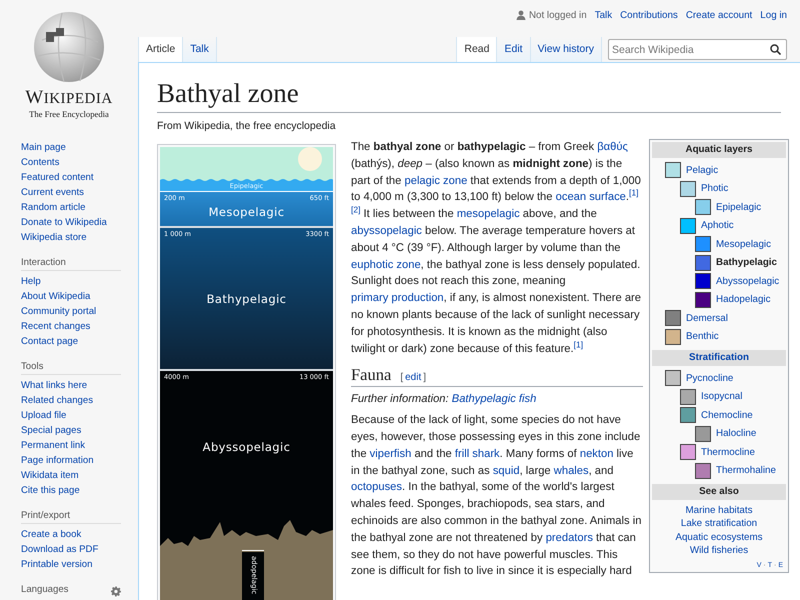 Image resolution: width=800 pixels, height=600 pixels. Describe the element at coordinates (54, 237) in the screenshot. I see `sidebar-link: Wikipedia store` at that location.